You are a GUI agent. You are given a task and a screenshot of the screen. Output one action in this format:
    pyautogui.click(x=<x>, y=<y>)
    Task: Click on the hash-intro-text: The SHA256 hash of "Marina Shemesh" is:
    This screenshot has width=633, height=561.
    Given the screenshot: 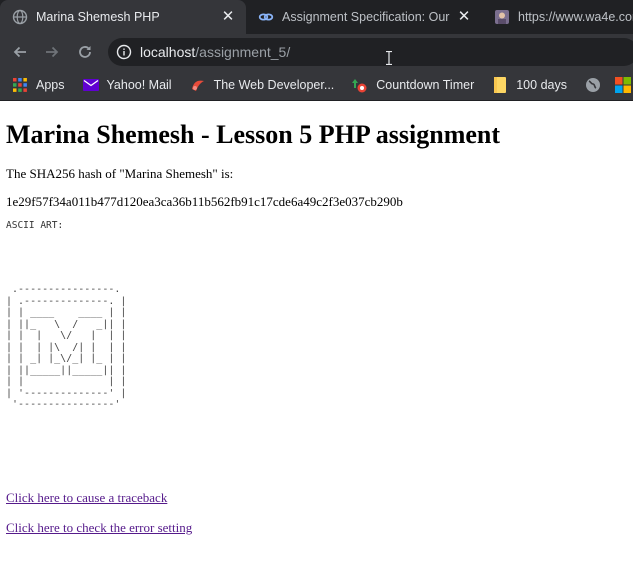 What is the action you would take?
    pyautogui.click(x=120, y=173)
    